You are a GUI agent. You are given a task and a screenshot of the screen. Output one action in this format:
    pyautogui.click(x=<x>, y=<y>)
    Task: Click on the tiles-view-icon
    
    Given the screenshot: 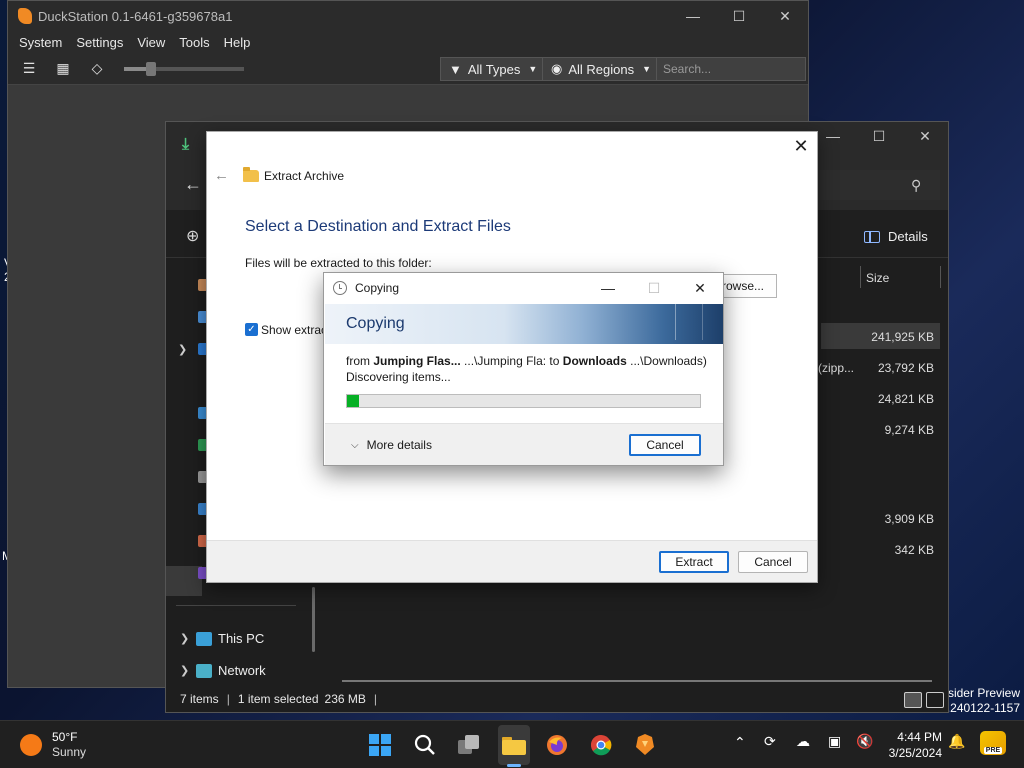 What is the action you would take?
    pyautogui.click(x=935, y=700)
    